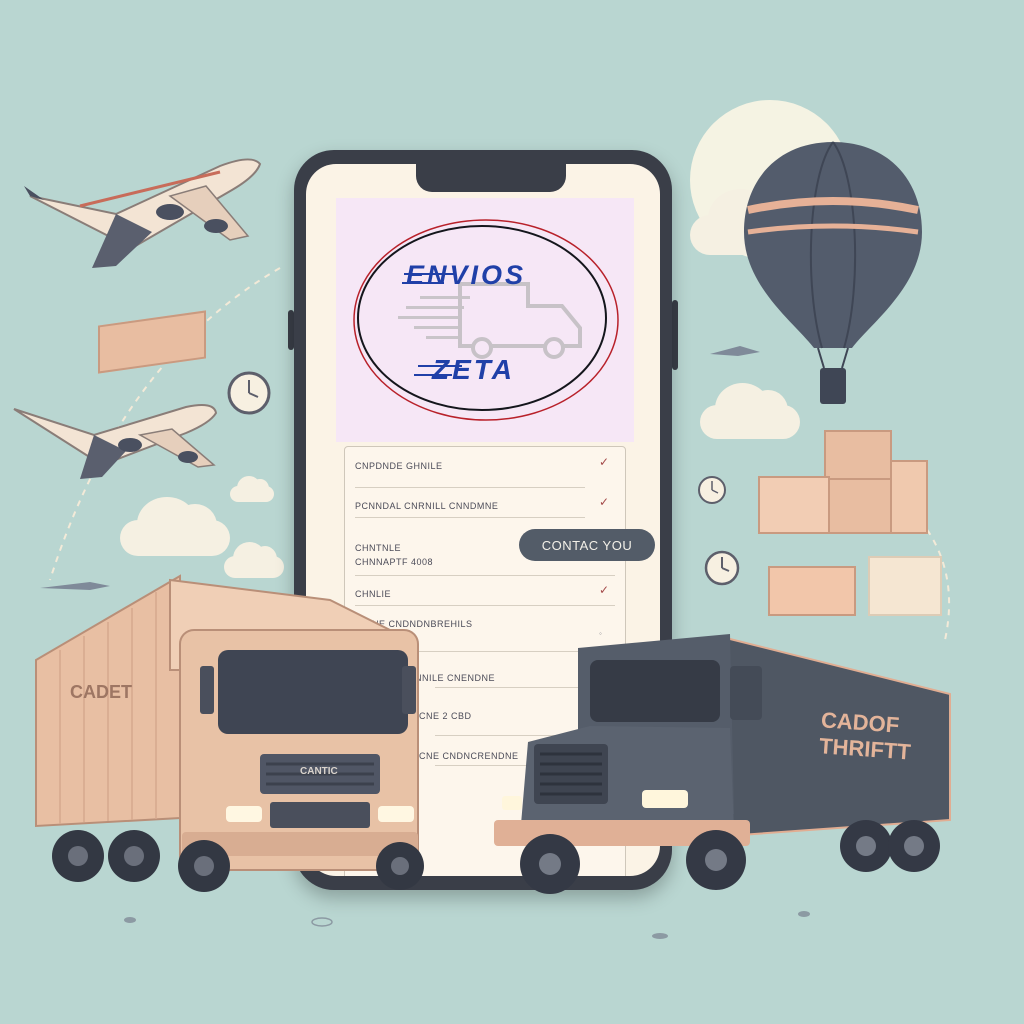  What do you see at coordinates (865, 736) in the screenshot?
I see `truck-right-trailer-text: CADOF THRIFTT` at bounding box center [865, 736].